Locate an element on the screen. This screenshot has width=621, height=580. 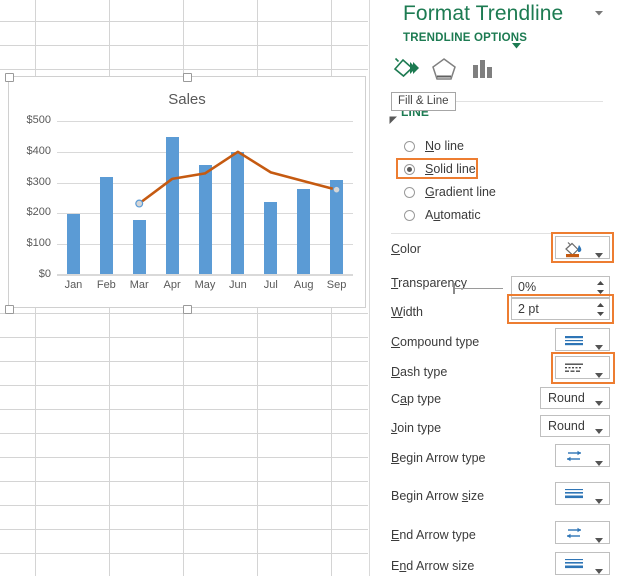
y-axis-tick-label: $300 is located at coordinates (38, 181).